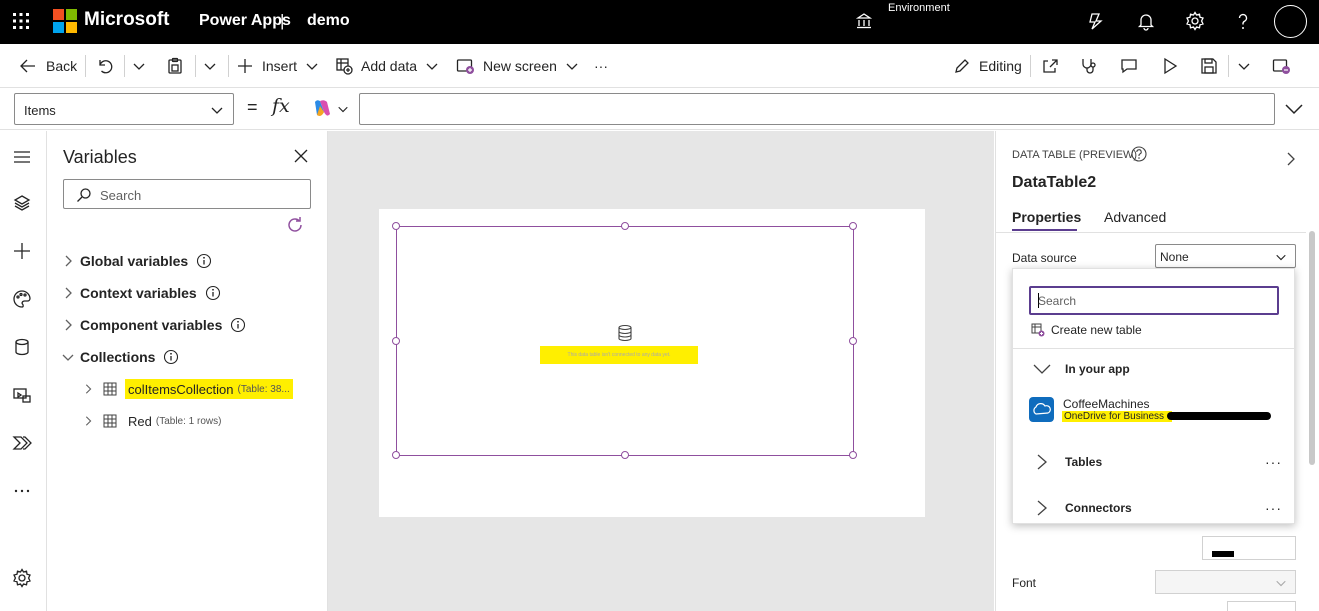 This screenshot has width=1319, height=611. Describe the element at coordinates (1273, 462) in the screenshot. I see `tables-more-button: ···` at that location.